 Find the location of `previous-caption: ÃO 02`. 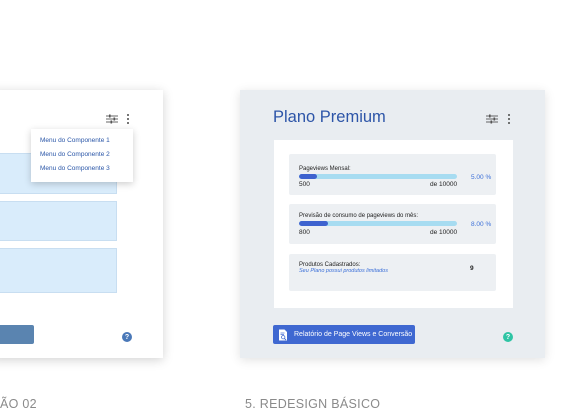

previous-caption: ÃO 02 is located at coordinates (18, 404).